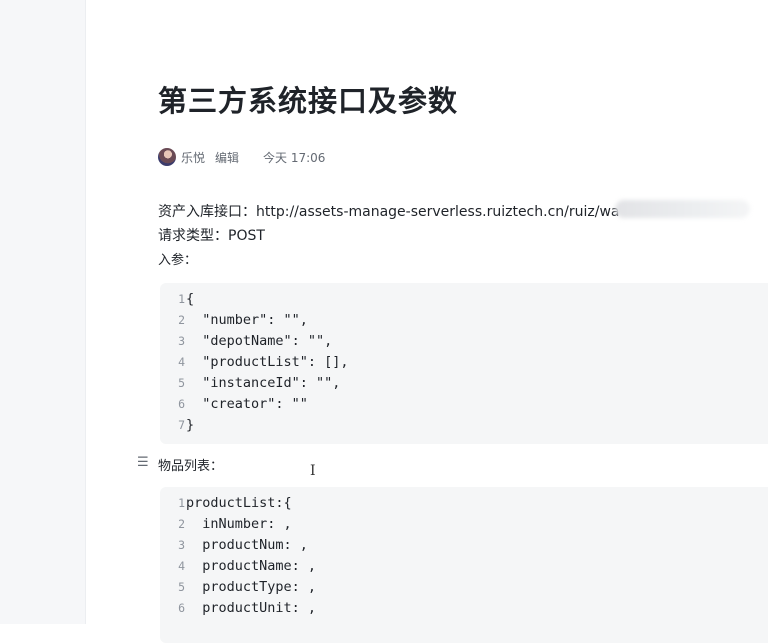 This screenshot has width=768, height=643. What do you see at coordinates (682, 209) in the screenshot?
I see `redacted-url-blur` at bounding box center [682, 209].